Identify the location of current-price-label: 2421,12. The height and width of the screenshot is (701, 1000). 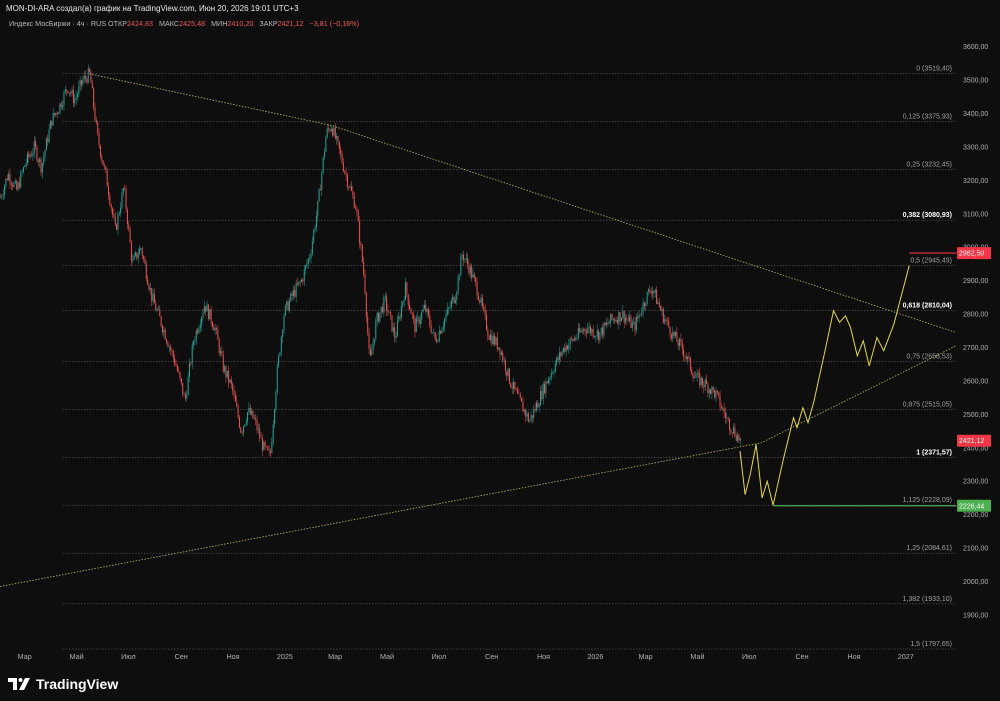
(971, 441).